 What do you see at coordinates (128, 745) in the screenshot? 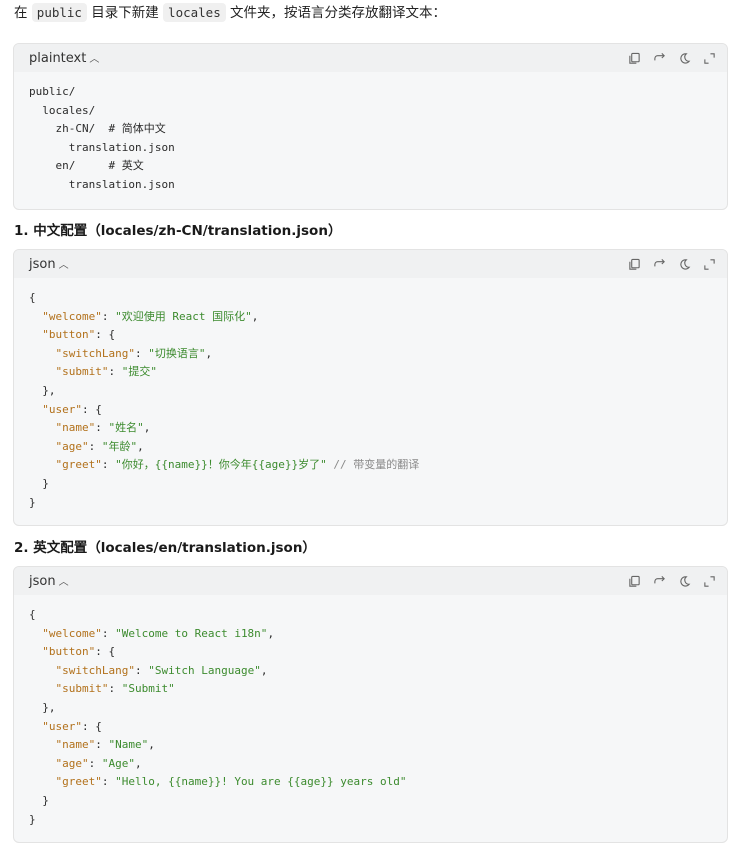
I see `json-string: "Name"` at bounding box center [128, 745].